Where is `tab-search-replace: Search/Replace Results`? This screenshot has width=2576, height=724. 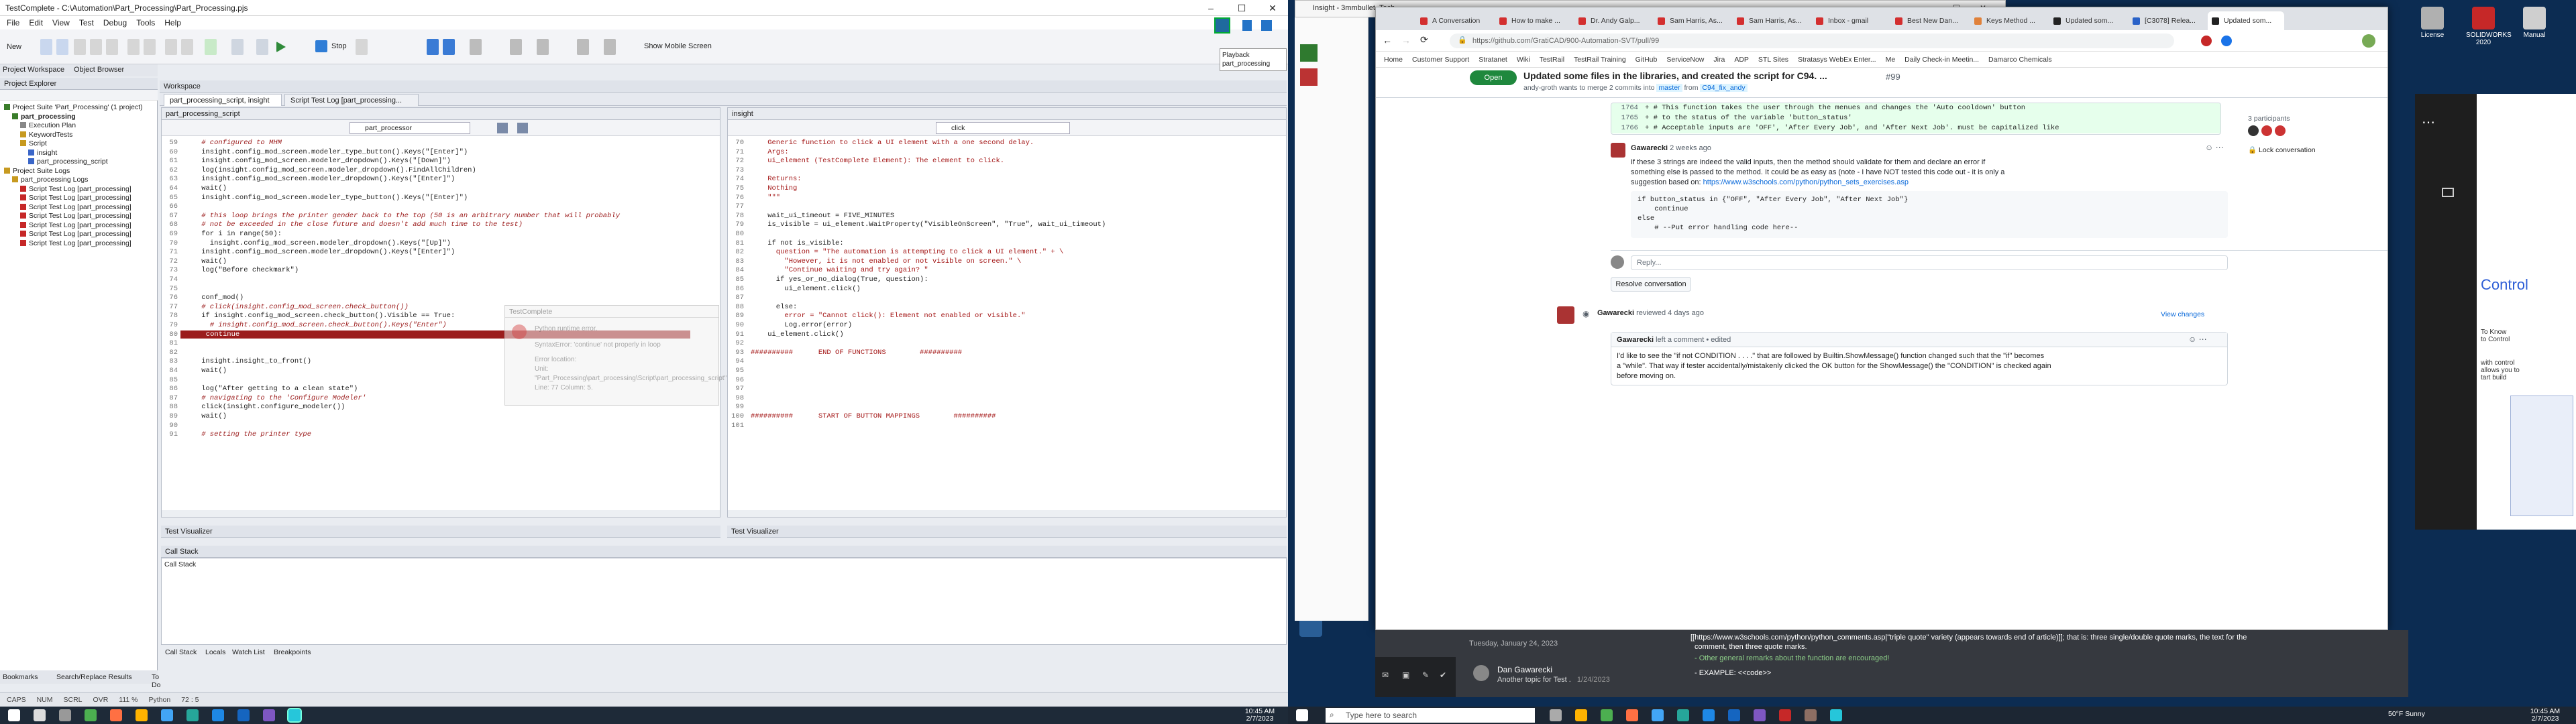 tab-search-replace: Search/Replace Results is located at coordinates (94, 677).